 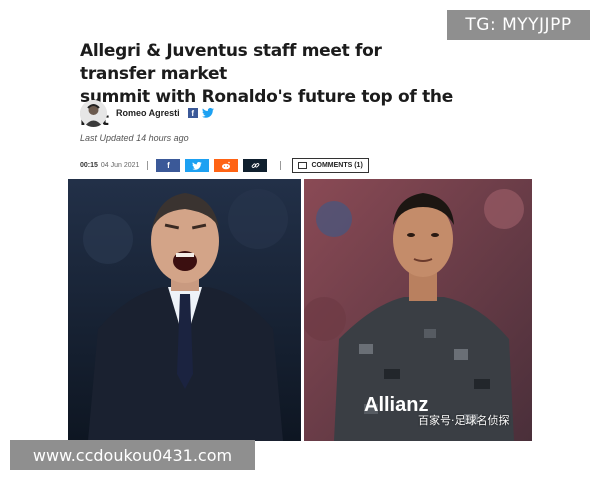 I want to click on link-icon, so click(x=255, y=165).